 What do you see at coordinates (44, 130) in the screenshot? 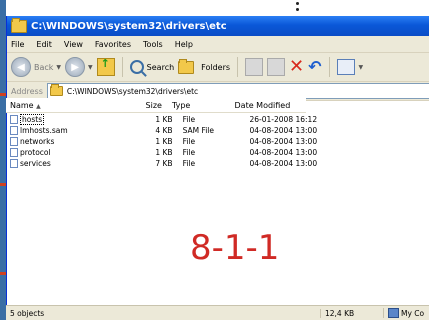
I see `file-name: lmhosts.sam` at bounding box center [44, 130].